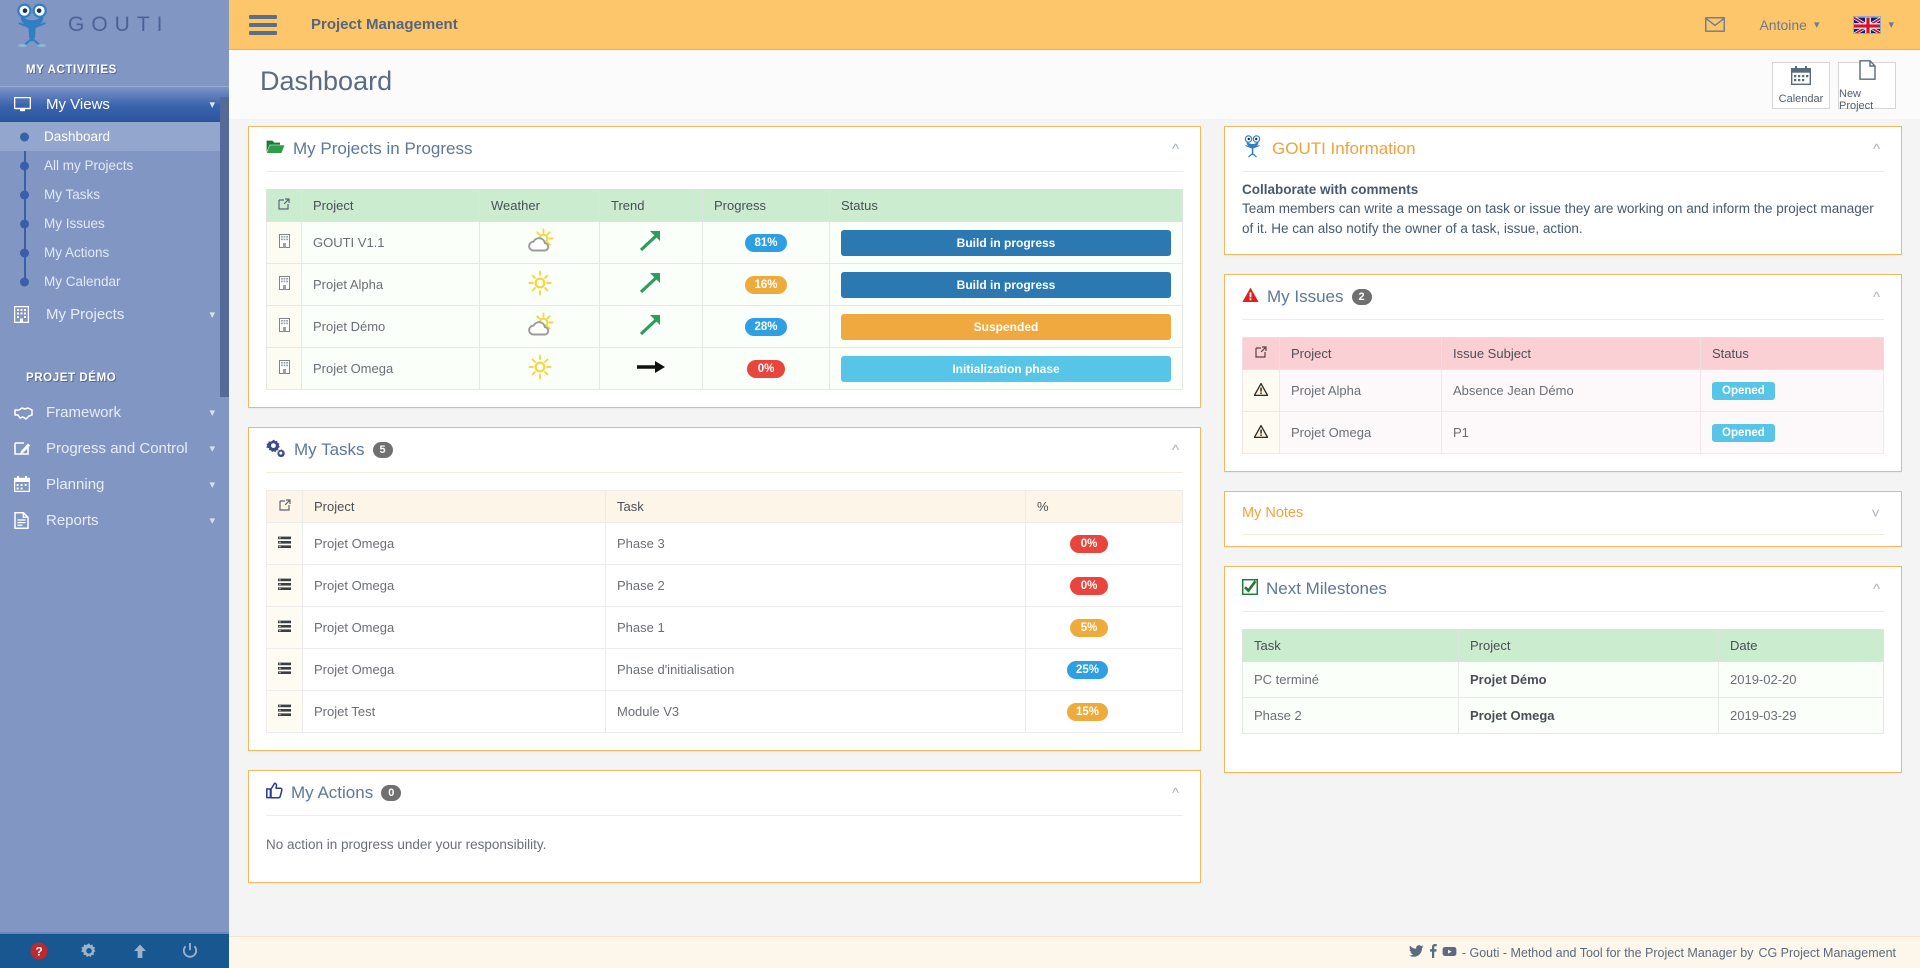 The height and width of the screenshot is (968, 1920). Describe the element at coordinates (1873, 24) in the screenshot. I see `language-selector: ▾` at that location.